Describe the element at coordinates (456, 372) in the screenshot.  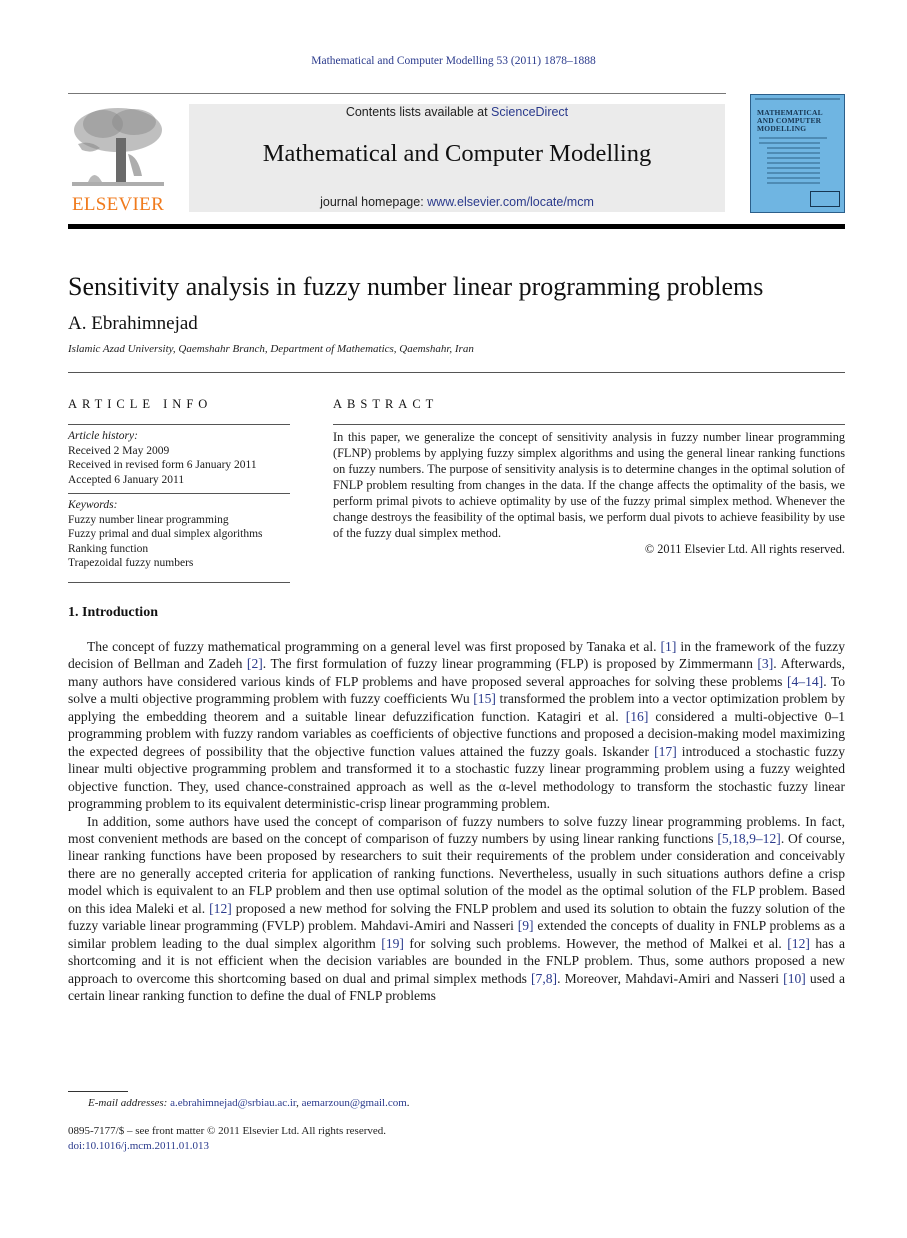
I see `front-matter-divider` at that location.